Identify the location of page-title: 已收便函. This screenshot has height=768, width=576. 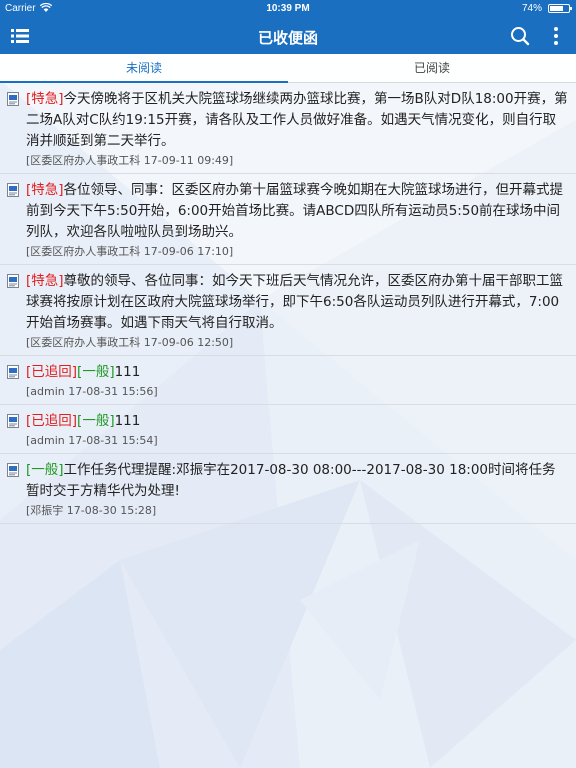
(287, 38).